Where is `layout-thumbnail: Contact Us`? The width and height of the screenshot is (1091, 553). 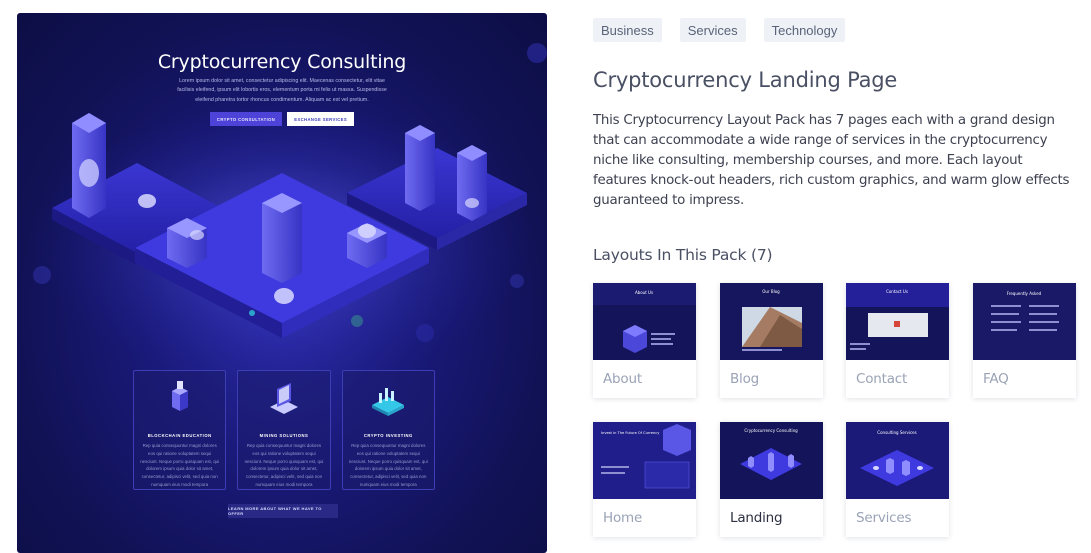
layout-thumbnail: Contact Us is located at coordinates (897, 321).